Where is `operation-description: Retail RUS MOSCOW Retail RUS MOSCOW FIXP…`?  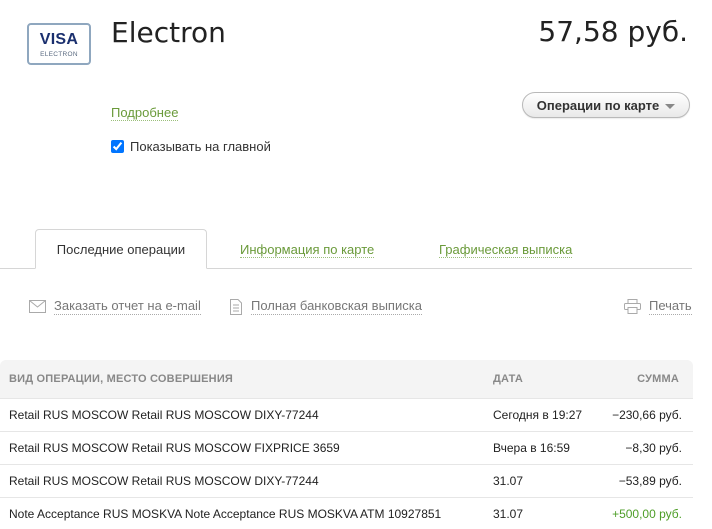
operation-description: Retail RUS MOSCOW Retail RUS MOSCOW FIXP… is located at coordinates (174, 448).